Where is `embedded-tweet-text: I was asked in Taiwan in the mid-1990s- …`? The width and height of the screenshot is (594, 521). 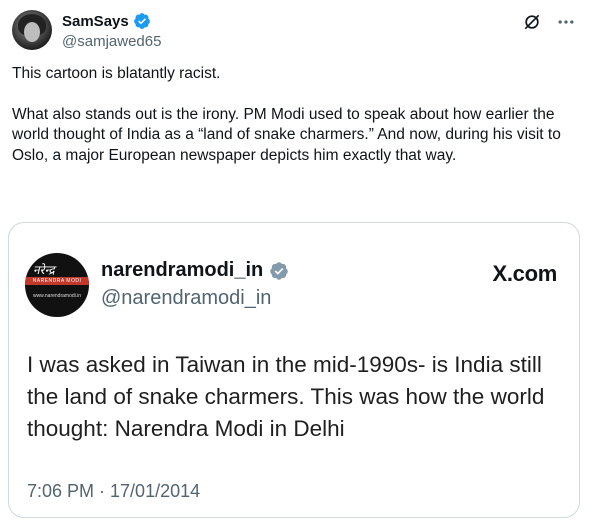 embedded-tweet-text: I was asked in Taiwan in the mid-1990s- … is located at coordinates (286, 396).